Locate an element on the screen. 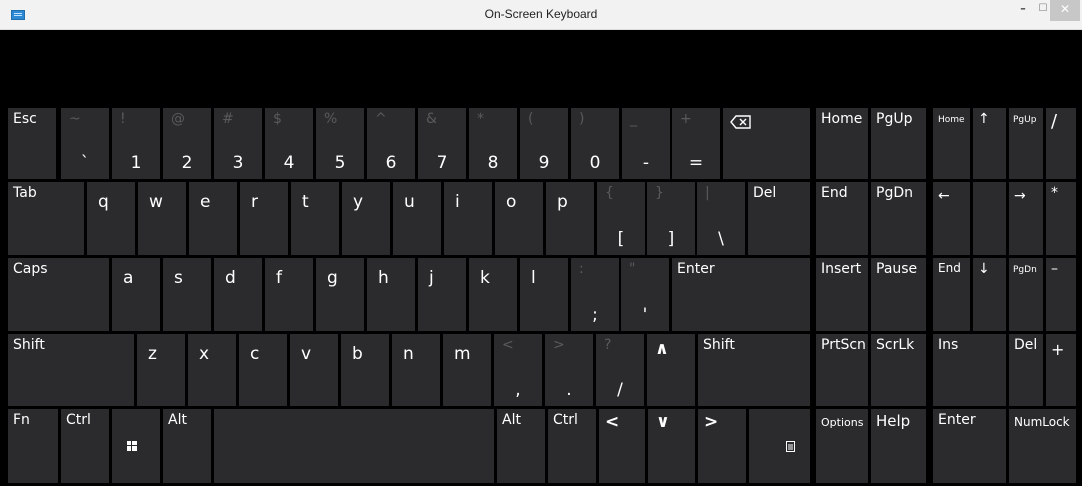 The image size is (1082, 486). numpad-minus: – is located at coordinates (1061, 294).